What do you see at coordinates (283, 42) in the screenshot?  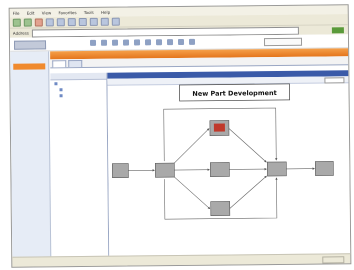 I see `header-search-input` at bounding box center [283, 42].